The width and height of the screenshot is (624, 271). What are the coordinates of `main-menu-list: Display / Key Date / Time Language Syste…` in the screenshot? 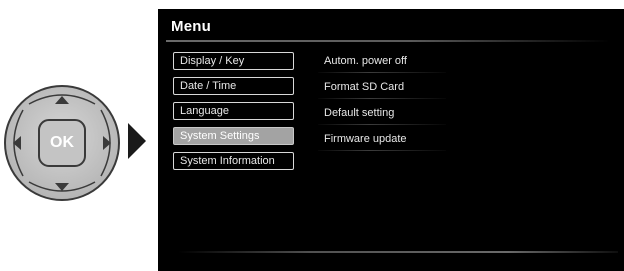 It's located at (233, 114).